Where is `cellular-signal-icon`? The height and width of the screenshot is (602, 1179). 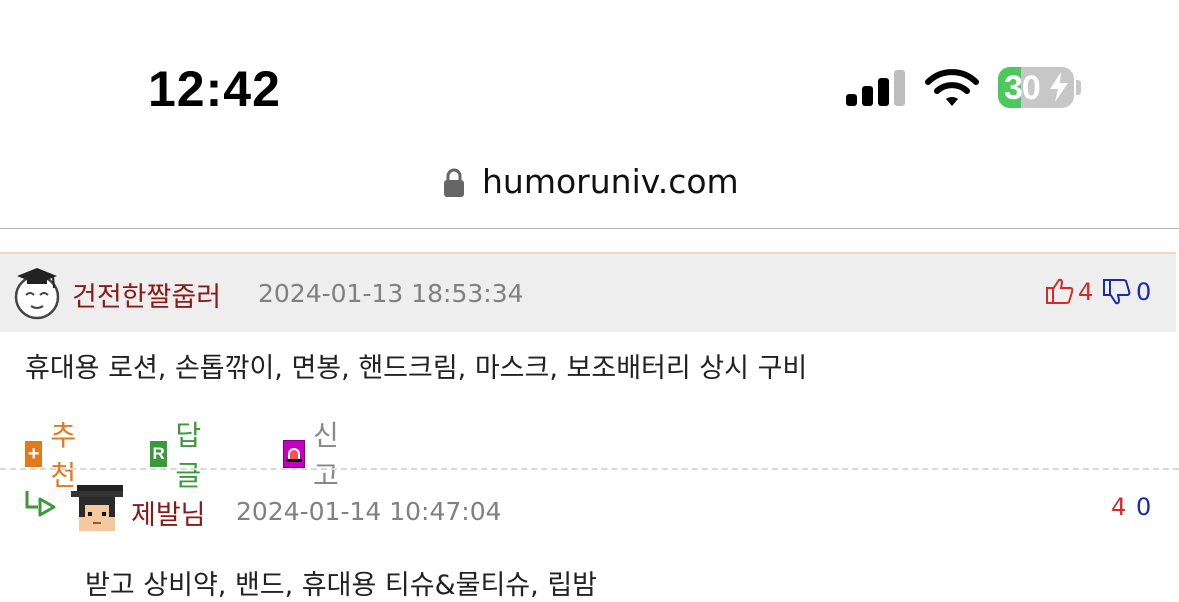 cellular-signal-icon is located at coordinates (876, 88).